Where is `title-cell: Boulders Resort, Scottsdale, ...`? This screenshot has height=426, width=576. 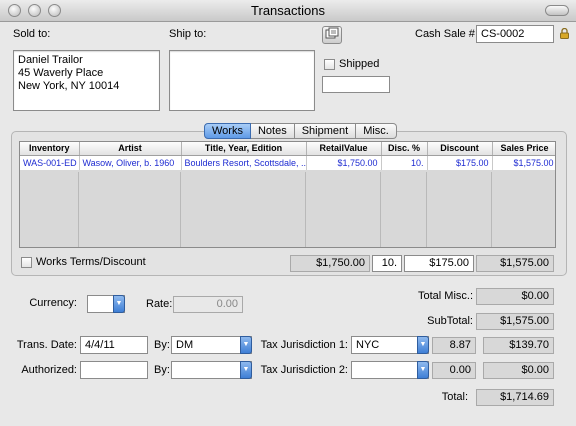 title-cell: Boulders Resort, Scottsdale, ... is located at coordinates (244, 162).